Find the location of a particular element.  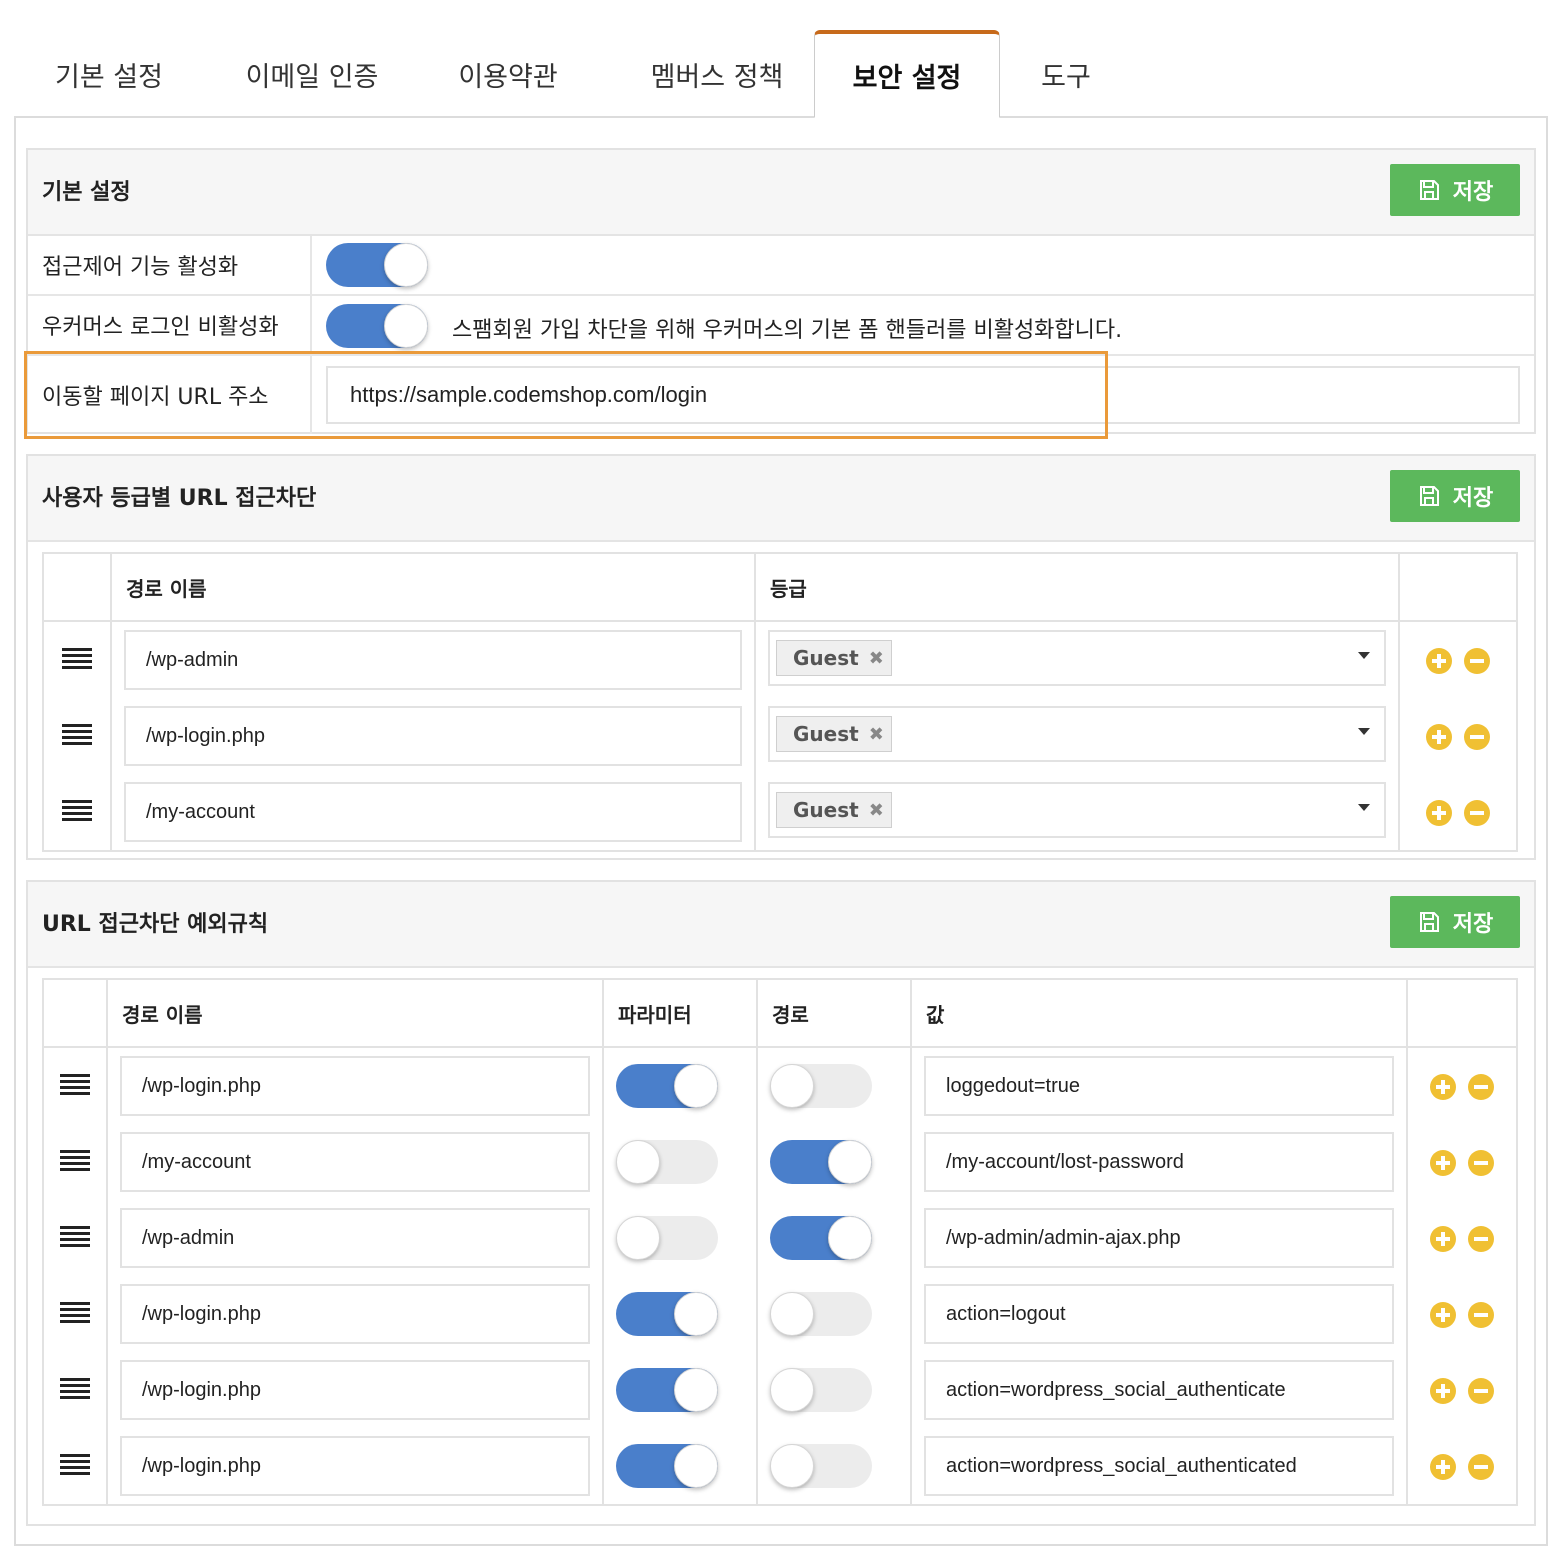

setting-row-redirect-url: 이동할 페이지 URL 주소 is located at coordinates (781, 395).